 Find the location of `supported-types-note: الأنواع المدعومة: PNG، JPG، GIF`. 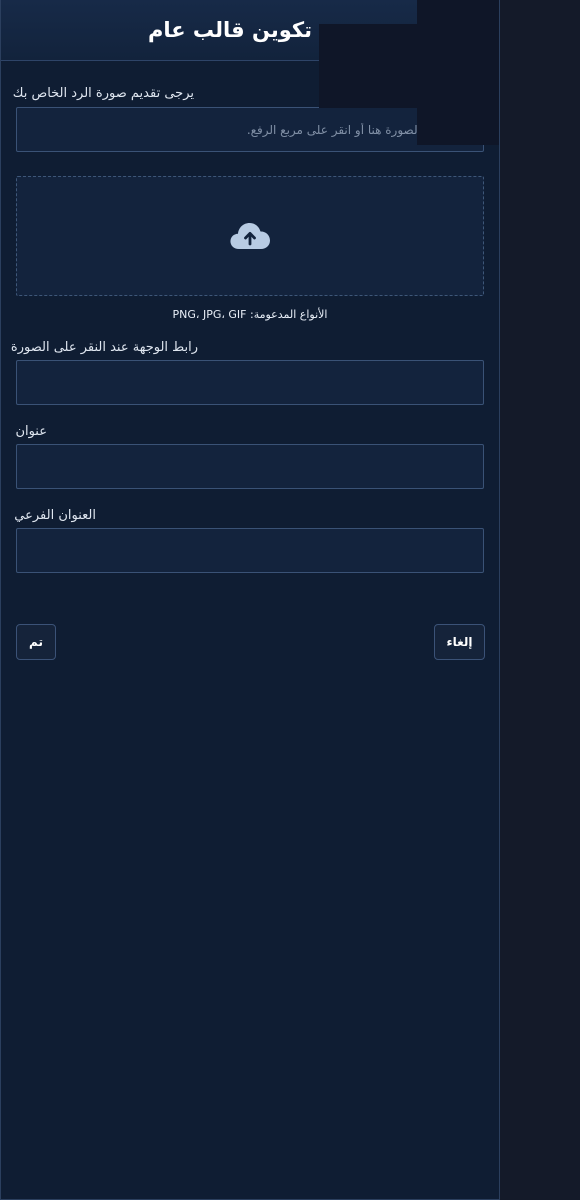

supported-types-note: الأنواع المدعومة: PNG، JPG، GIF is located at coordinates (250, 314).